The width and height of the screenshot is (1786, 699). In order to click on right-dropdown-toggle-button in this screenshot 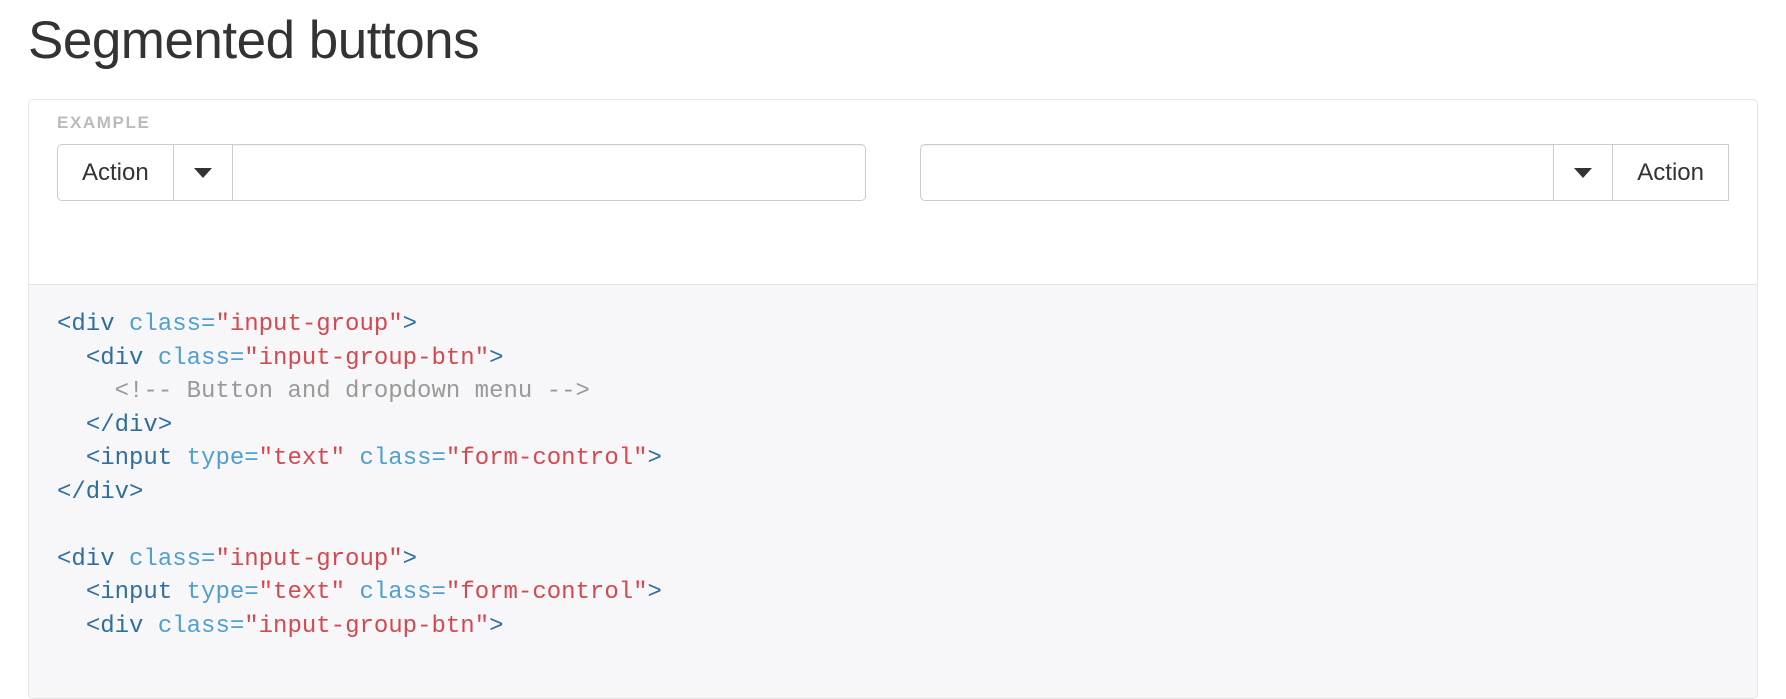, I will do `click(1583, 172)`.